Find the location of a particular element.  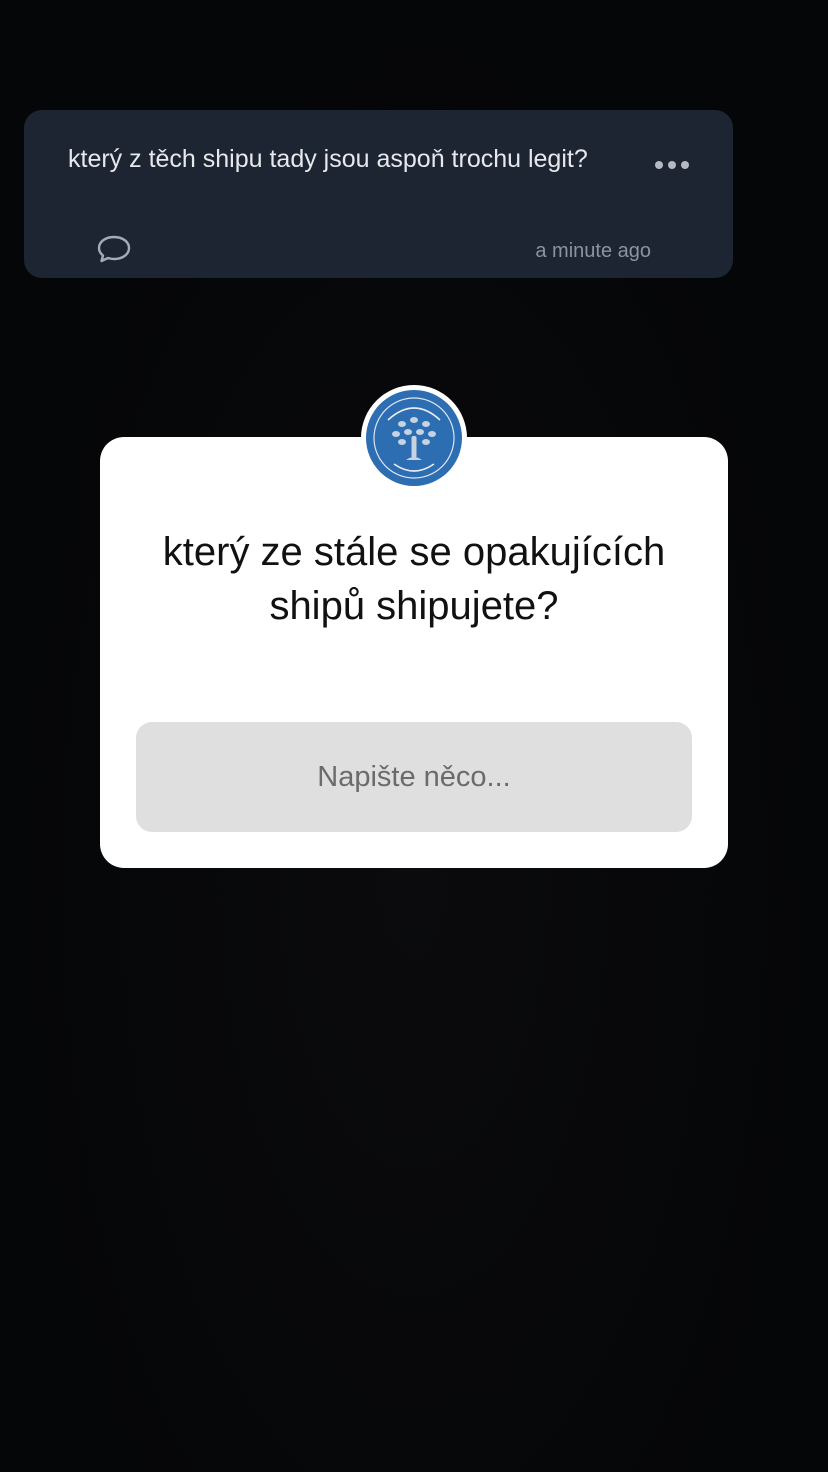

tree-logo-avatar is located at coordinates (414, 438).